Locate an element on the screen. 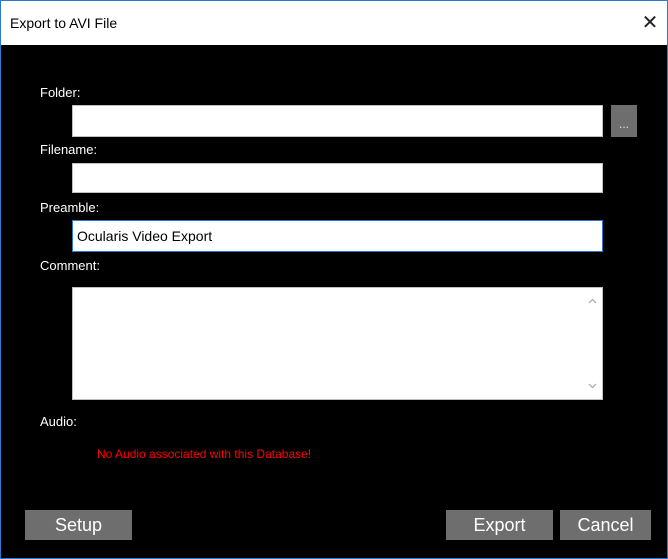 This screenshot has height=559, width=668. comment-label: Comment: is located at coordinates (70, 265).